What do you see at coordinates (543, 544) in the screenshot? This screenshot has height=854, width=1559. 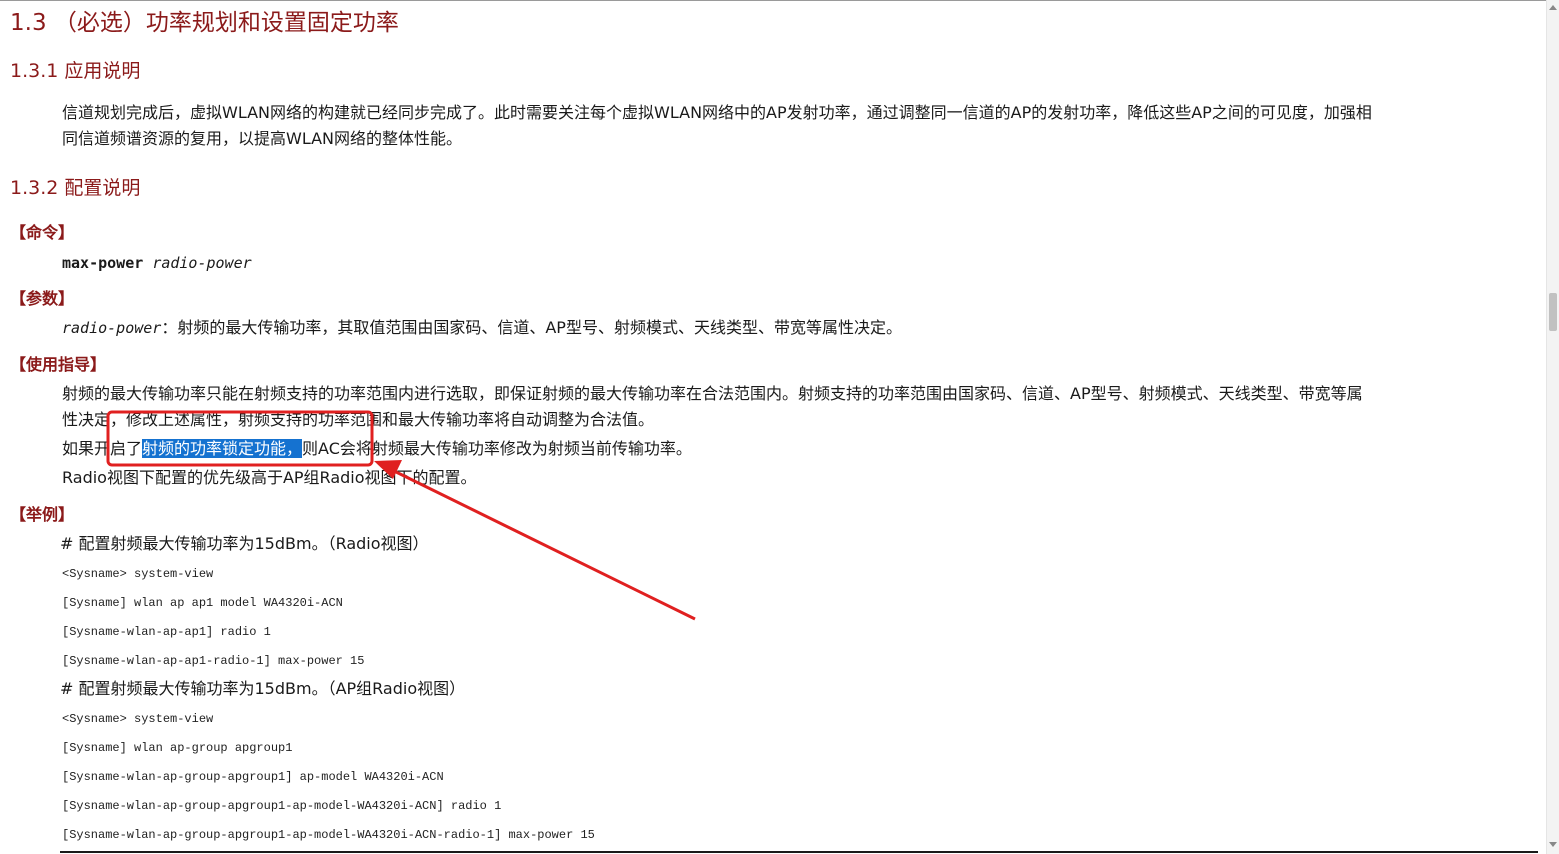 I see `annotation-arrow-shaft` at bounding box center [543, 544].